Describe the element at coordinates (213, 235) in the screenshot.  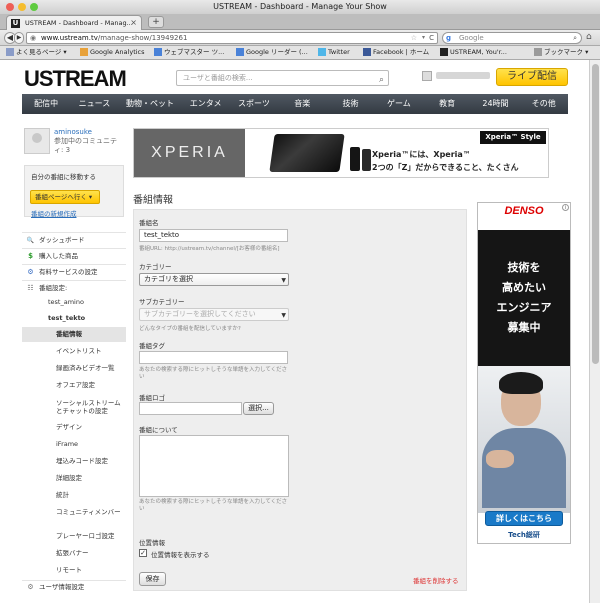
I see `show-name-input: test_tekto` at that location.